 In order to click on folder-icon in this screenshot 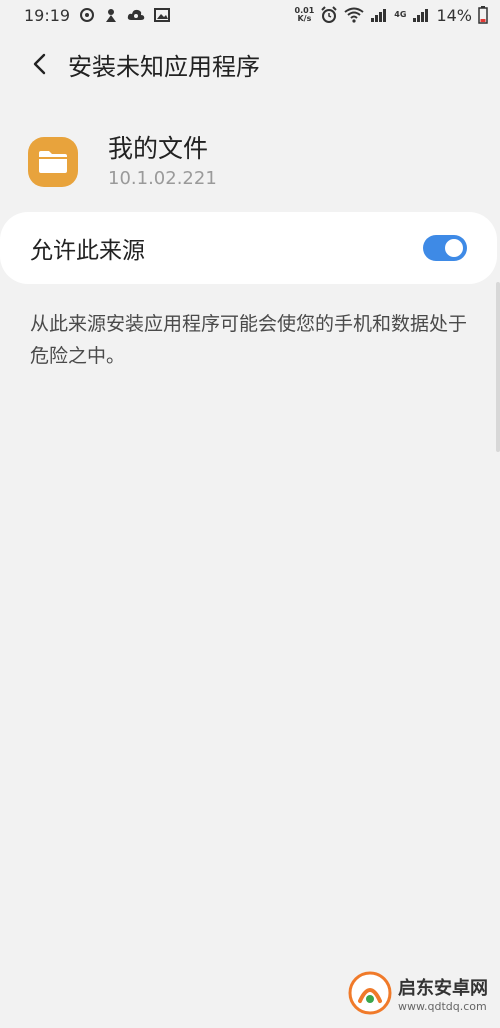, I will do `click(53, 162)`.